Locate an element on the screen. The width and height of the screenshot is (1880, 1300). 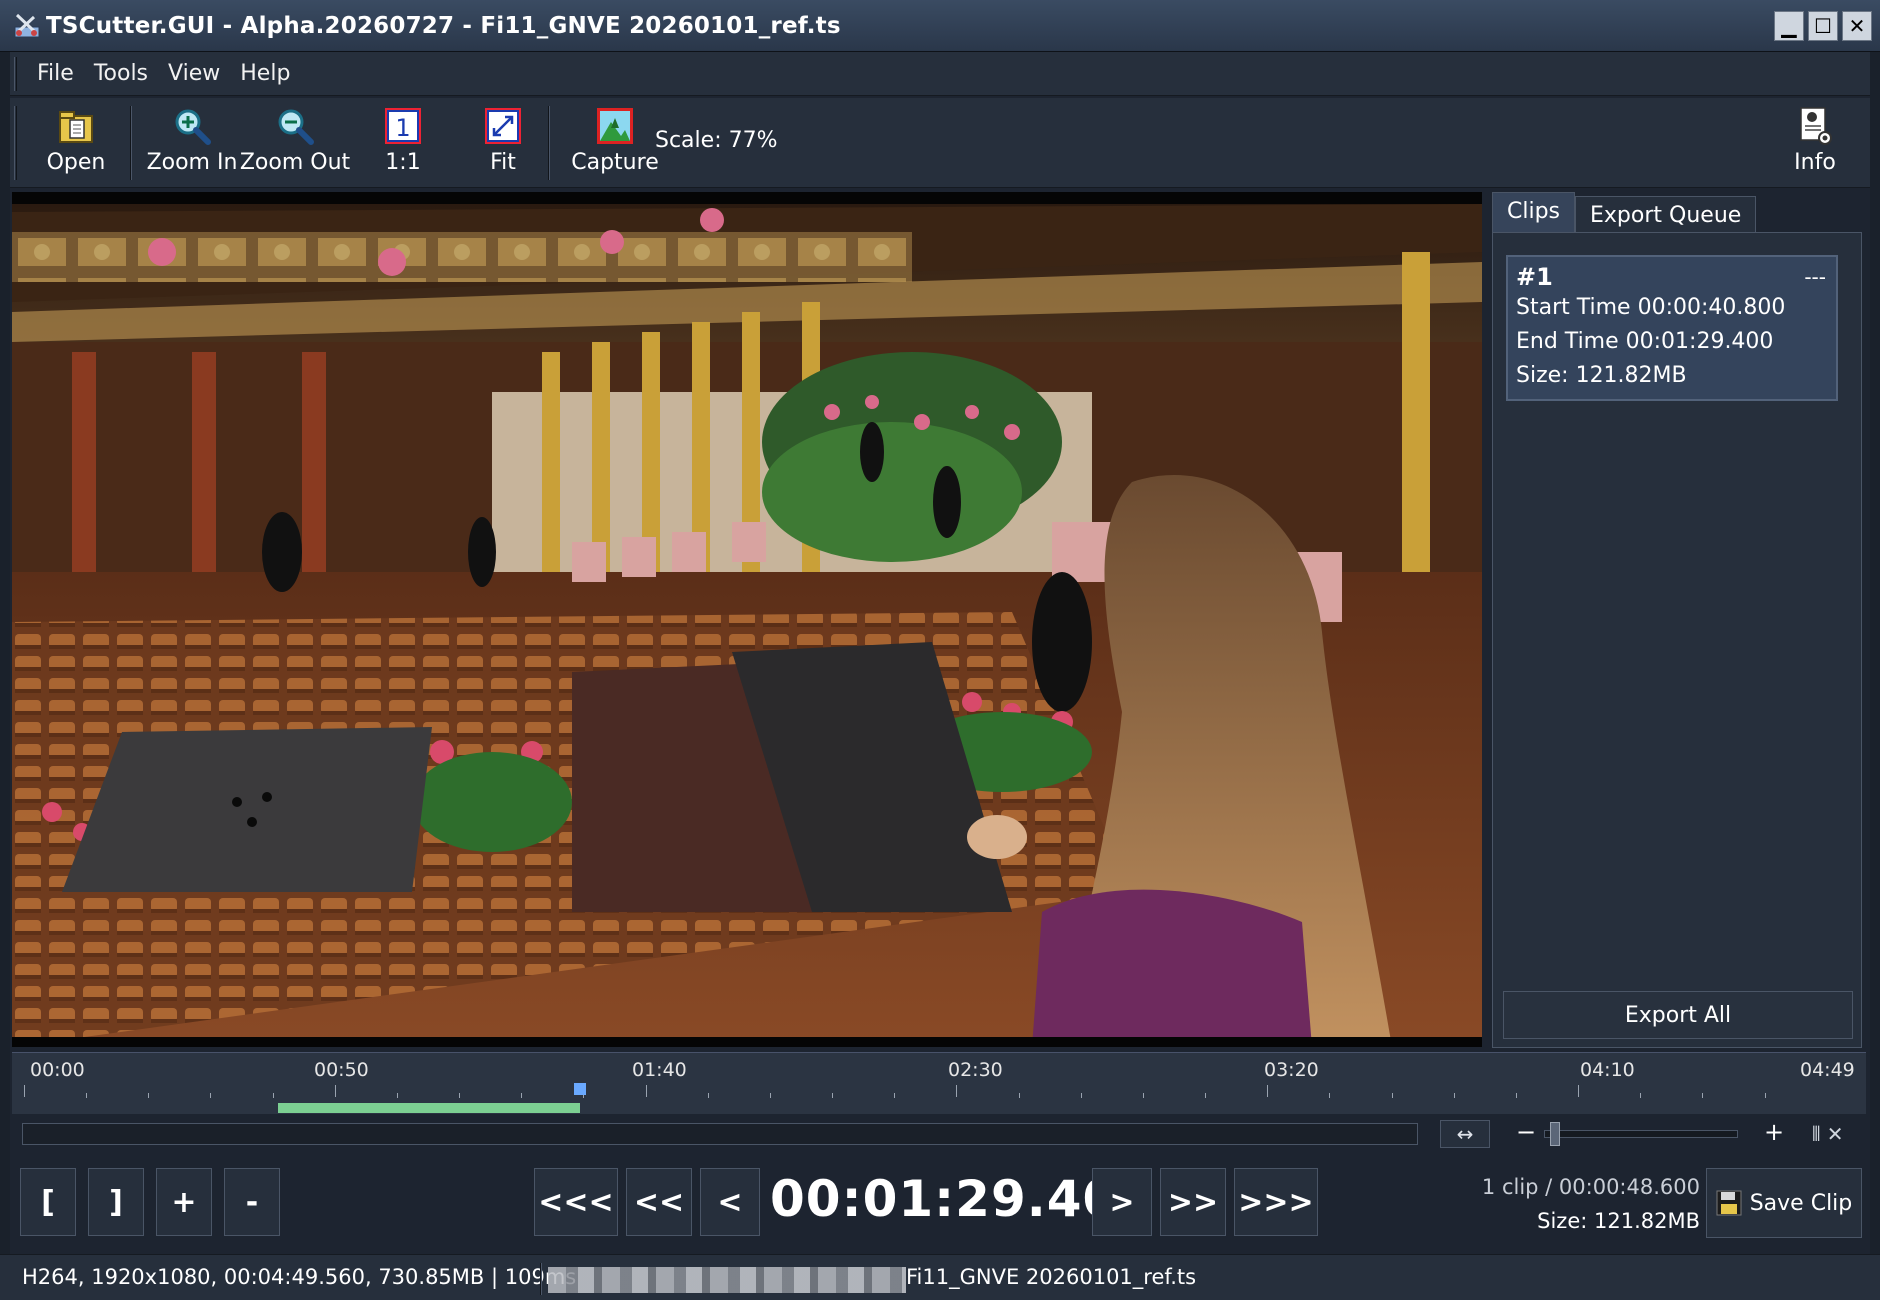
redacted-file-path is located at coordinates (727, 1280).